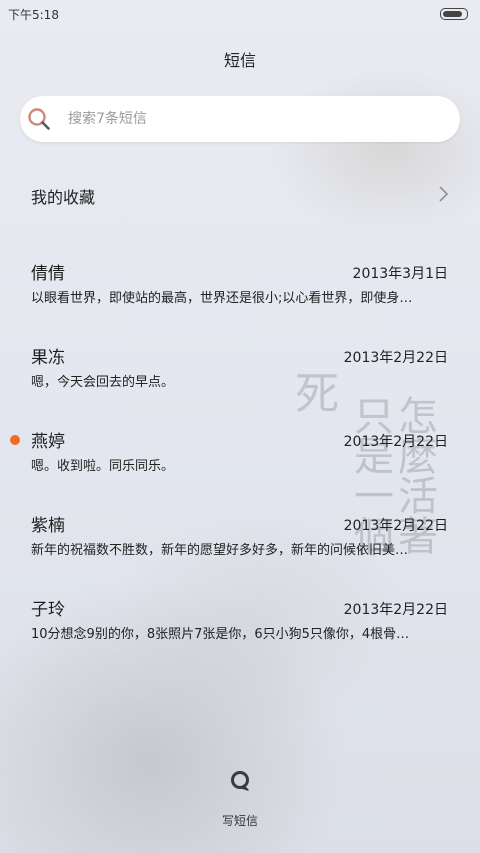 The height and width of the screenshot is (853, 480). What do you see at coordinates (103, 382) in the screenshot?
I see `message-preview: 嗯，今天会回去的早点。` at bounding box center [103, 382].